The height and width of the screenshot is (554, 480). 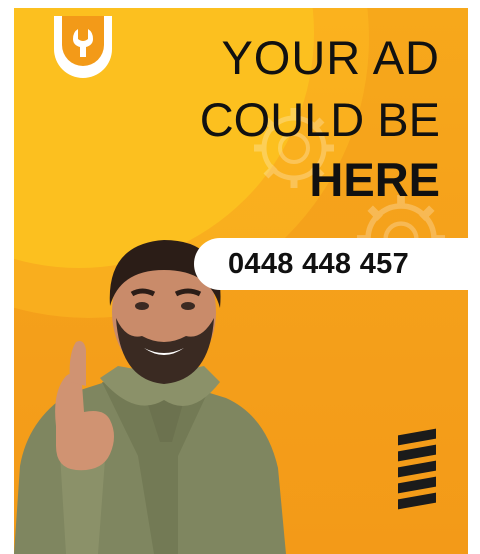 What do you see at coordinates (330, 57) in the screenshot?
I see `headline-line-1: YOUR AD` at bounding box center [330, 57].